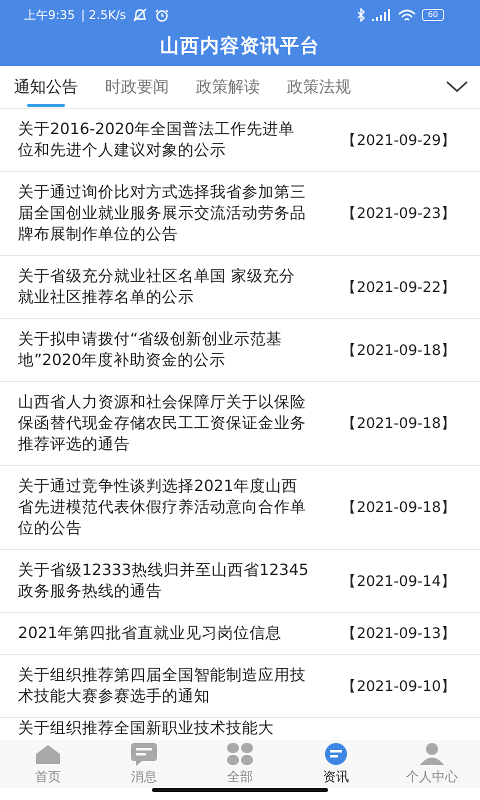 The image size is (480, 800). I want to click on article-title: 关于组织推荐第四届全国智能制造应用技术技能大赛参赛选手的通知, so click(162, 686).